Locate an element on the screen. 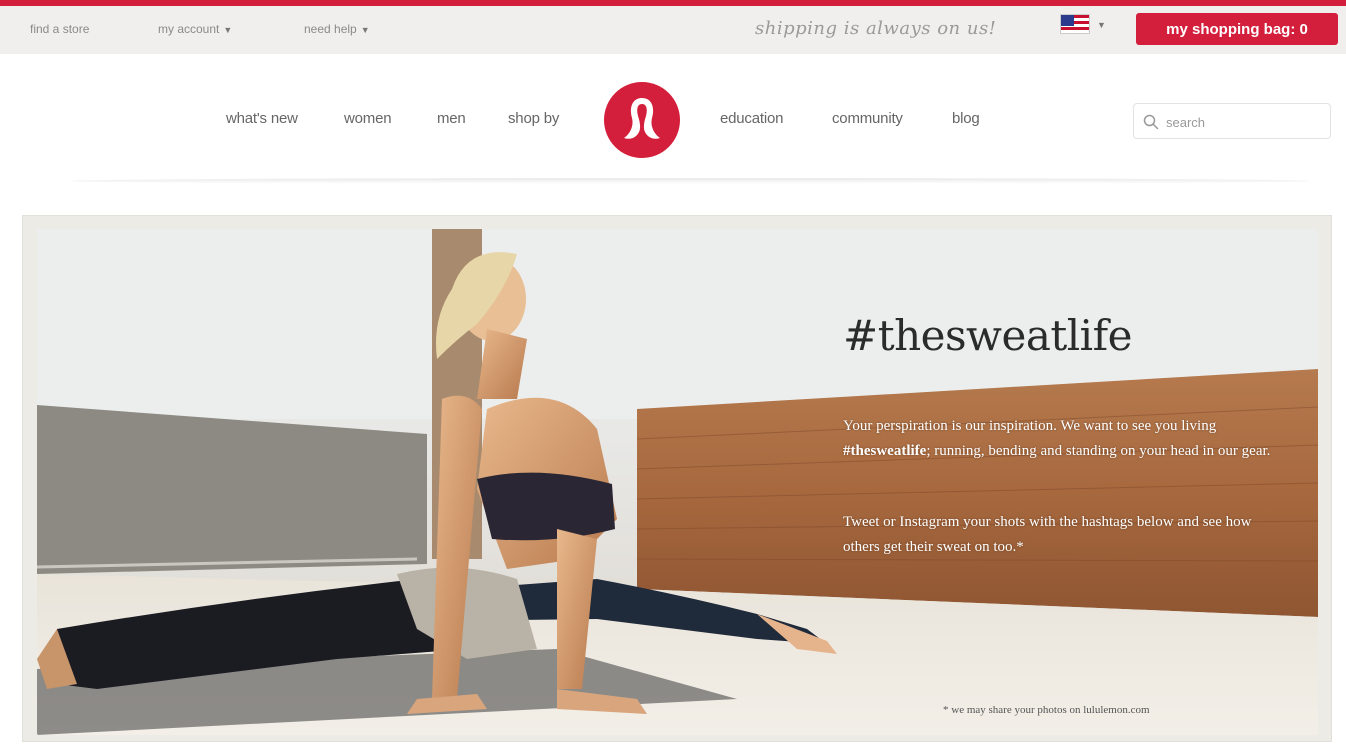 This screenshot has height=756, width=1346. nav-divider is located at coordinates (690, 181).